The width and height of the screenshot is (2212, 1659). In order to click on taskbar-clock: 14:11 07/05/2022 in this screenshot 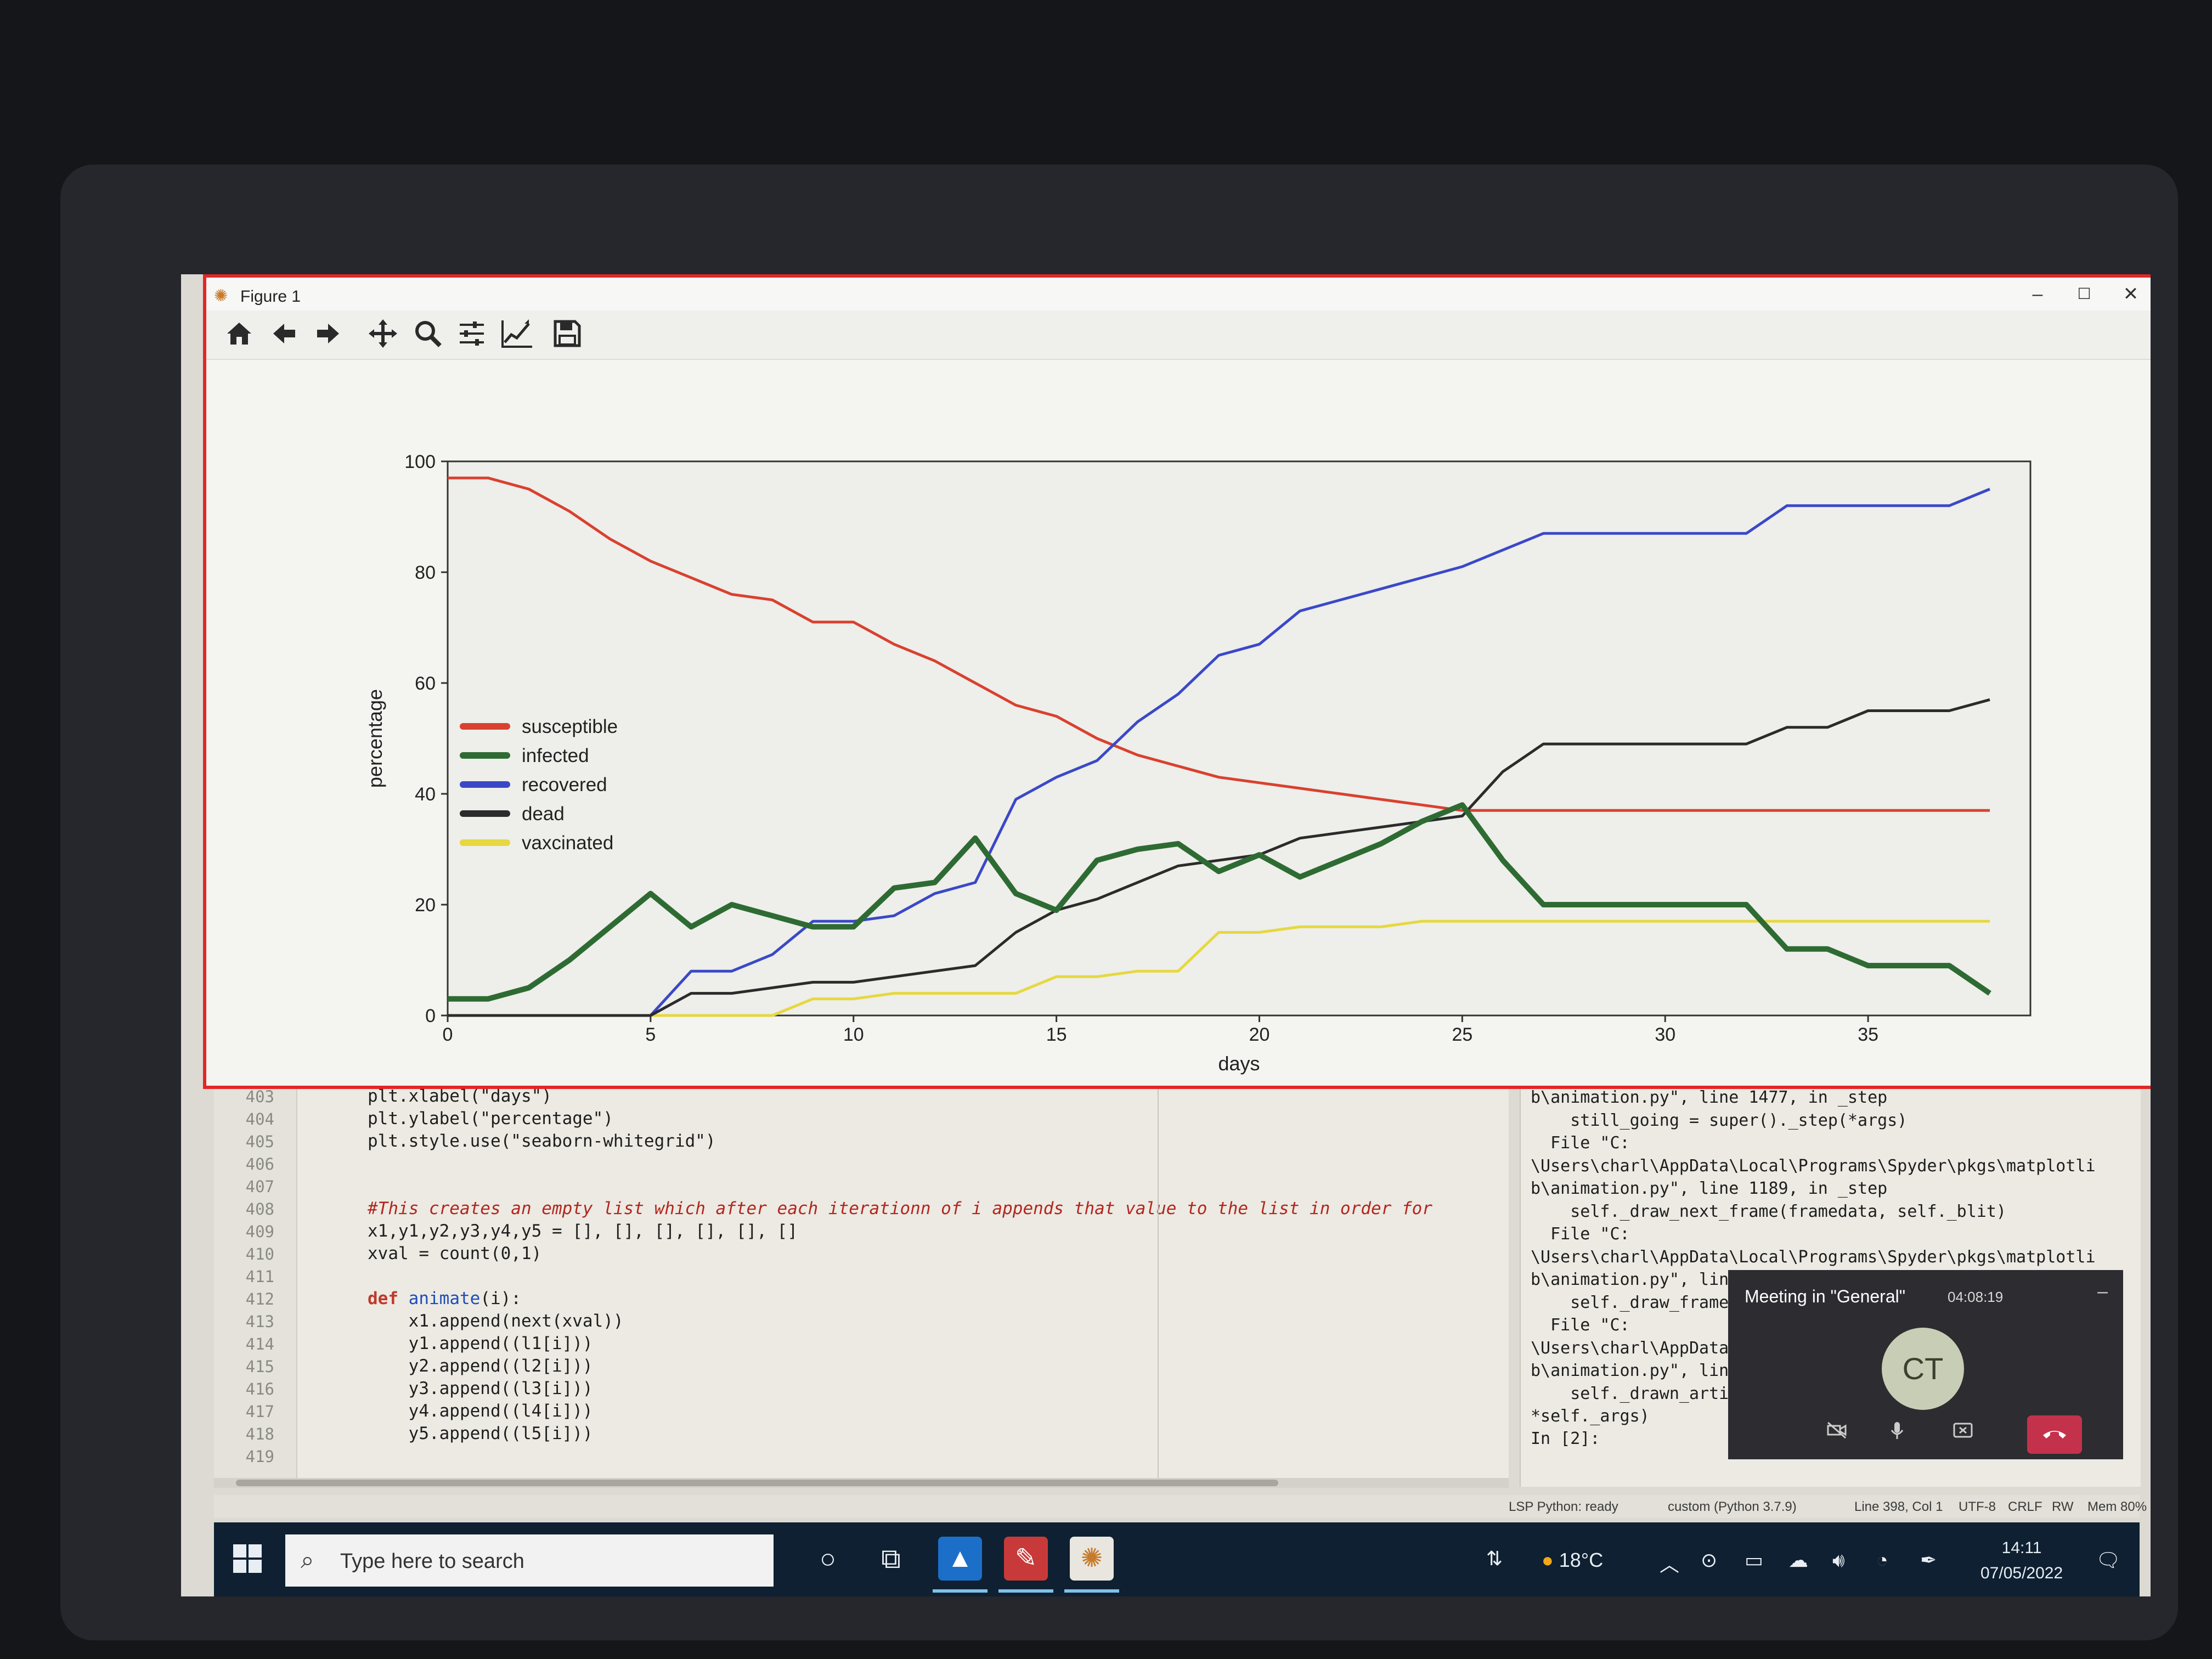, I will do `click(2022, 1561)`.